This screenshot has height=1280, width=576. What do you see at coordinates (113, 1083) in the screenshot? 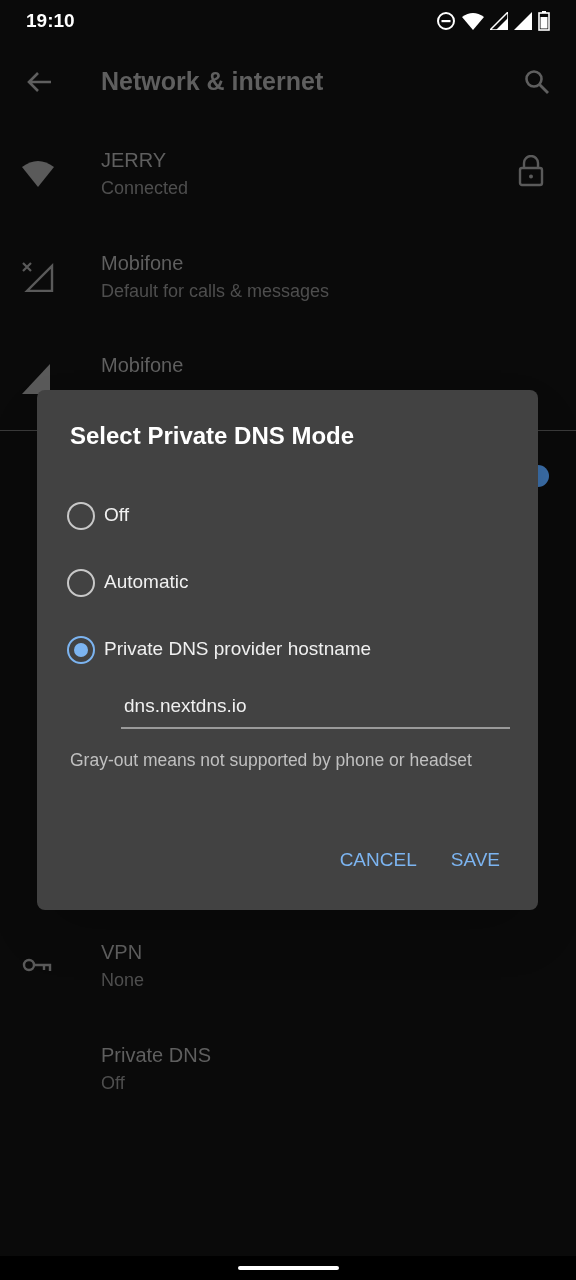
I see `item-subtitle: Off` at bounding box center [113, 1083].